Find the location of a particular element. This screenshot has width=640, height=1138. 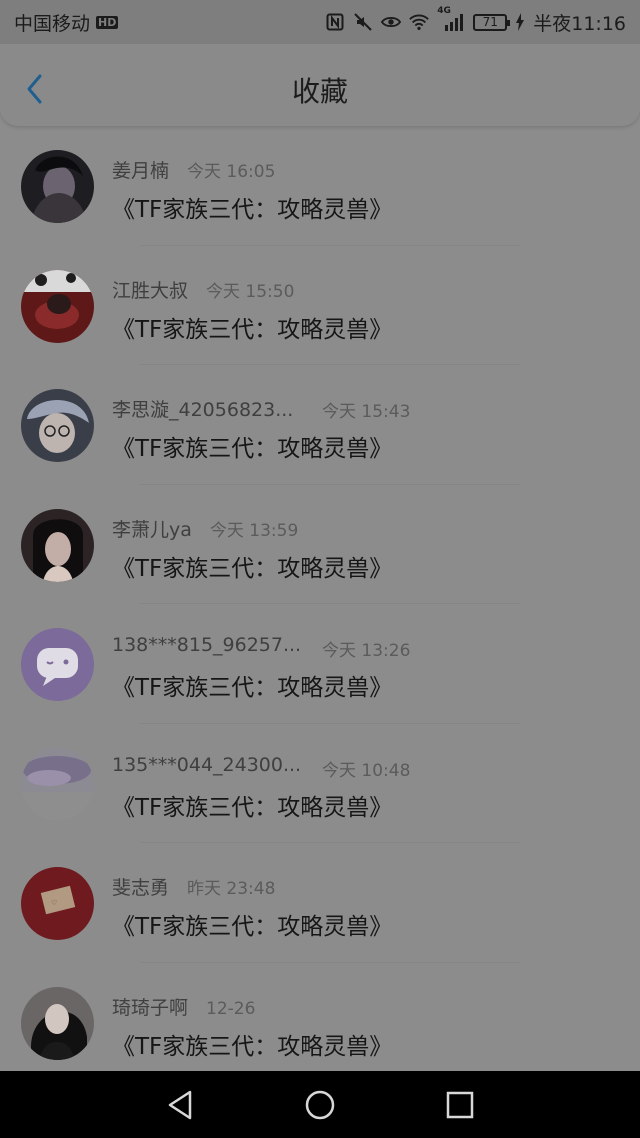

header-bar: 收藏 is located at coordinates (320, 85).